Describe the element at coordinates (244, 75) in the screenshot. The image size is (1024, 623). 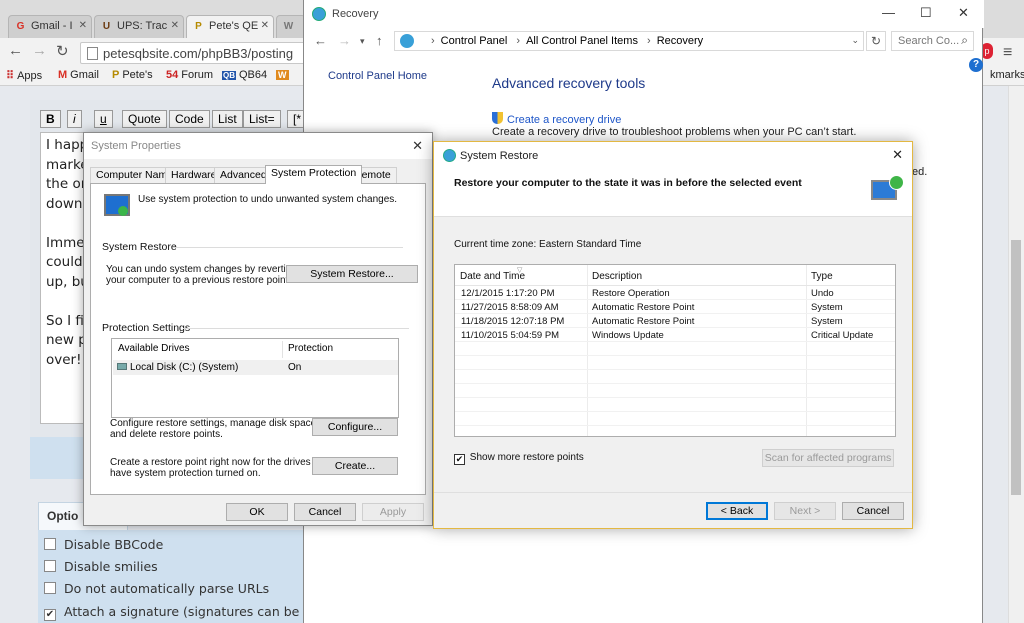
I see `bookmark-qb64: QB QB64` at that location.